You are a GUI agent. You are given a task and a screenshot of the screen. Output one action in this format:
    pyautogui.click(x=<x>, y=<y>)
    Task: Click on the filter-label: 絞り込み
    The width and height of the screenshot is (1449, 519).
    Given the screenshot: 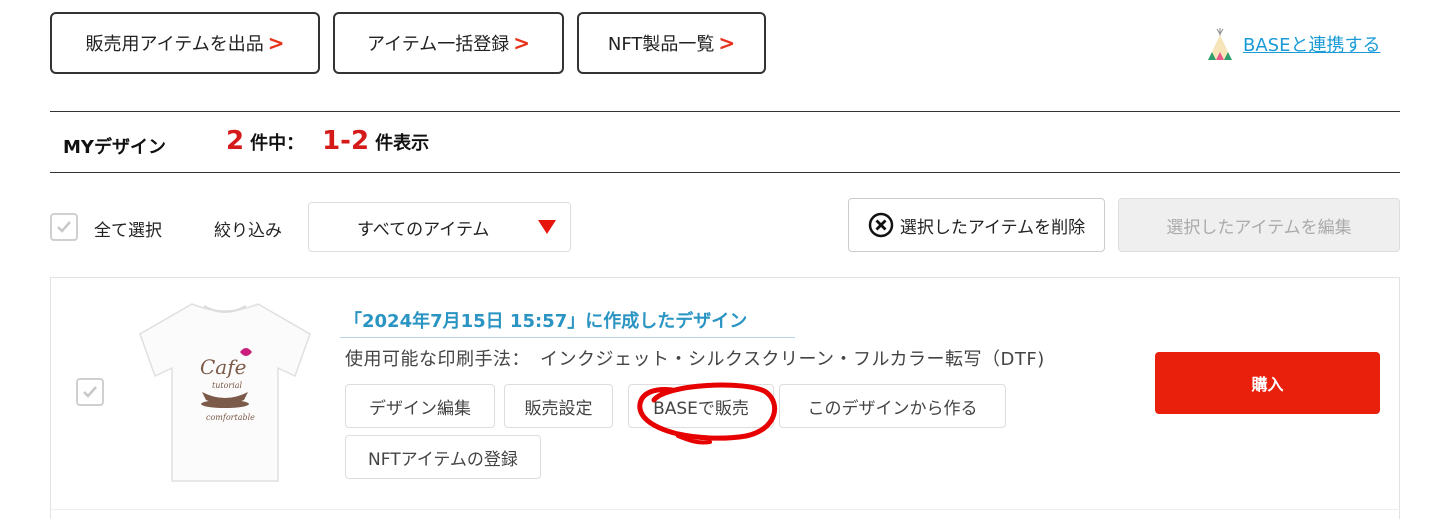 What is the action you would take?
    pyautogui.click(x=248, y=231)
    